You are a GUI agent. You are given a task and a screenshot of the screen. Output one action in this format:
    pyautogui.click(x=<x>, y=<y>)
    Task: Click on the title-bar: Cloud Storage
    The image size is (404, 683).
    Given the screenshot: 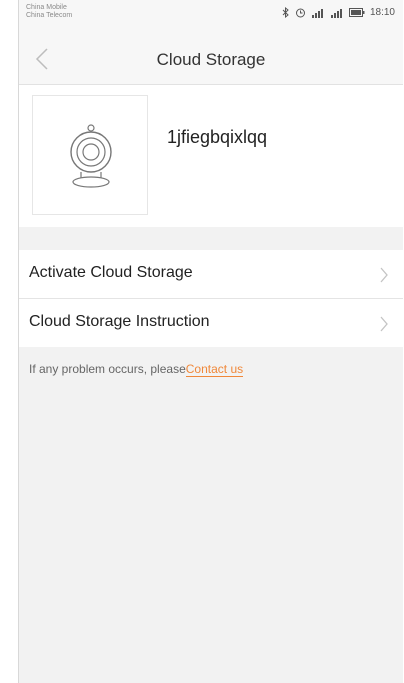 What is the action you would take?
    pyautogui.click(x=211, y=59)
    